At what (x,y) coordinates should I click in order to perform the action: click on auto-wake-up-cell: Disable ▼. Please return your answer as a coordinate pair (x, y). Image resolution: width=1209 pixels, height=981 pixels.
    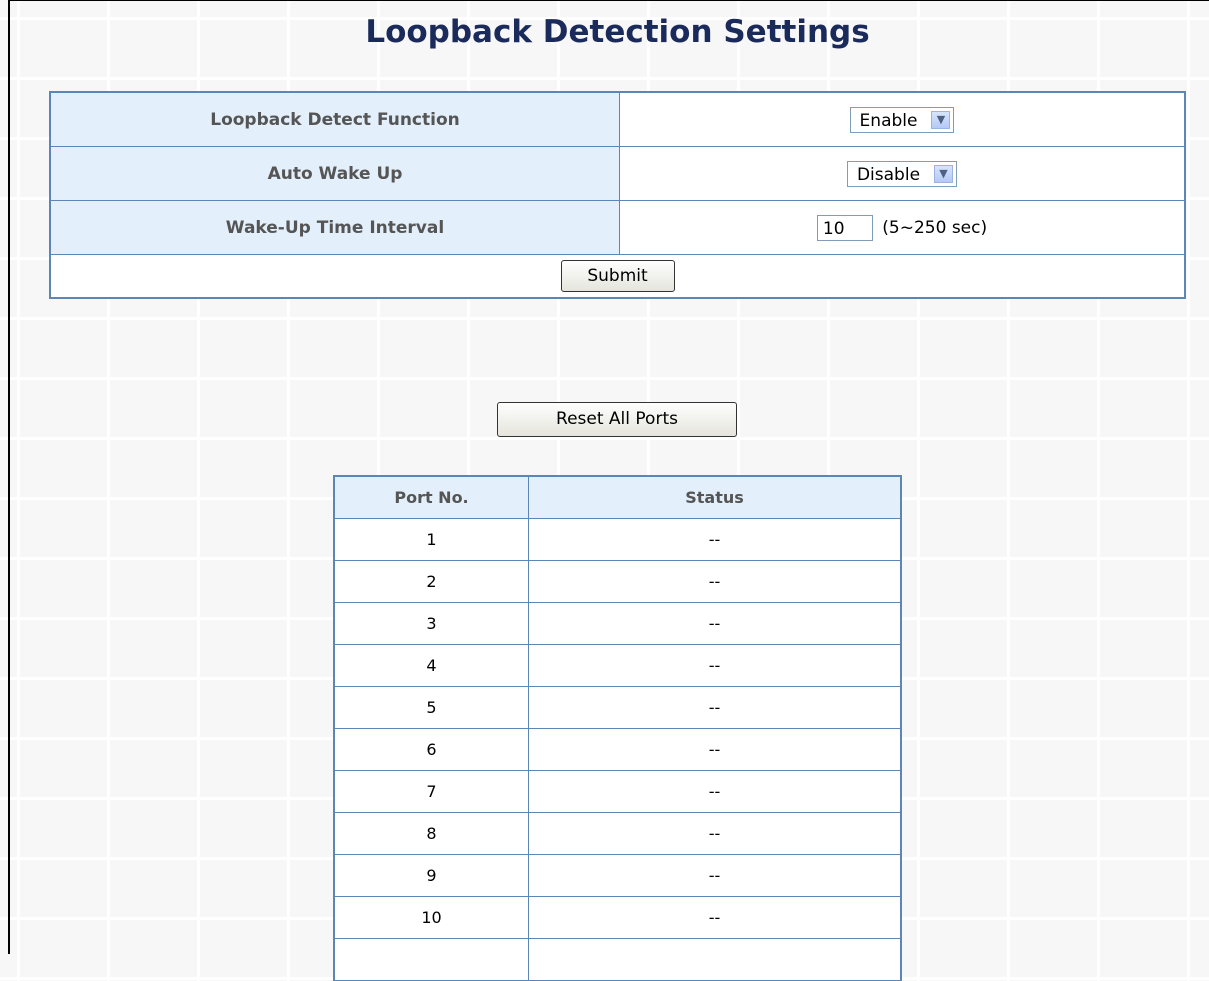
    Looking at the image, I should click on (902, 173).